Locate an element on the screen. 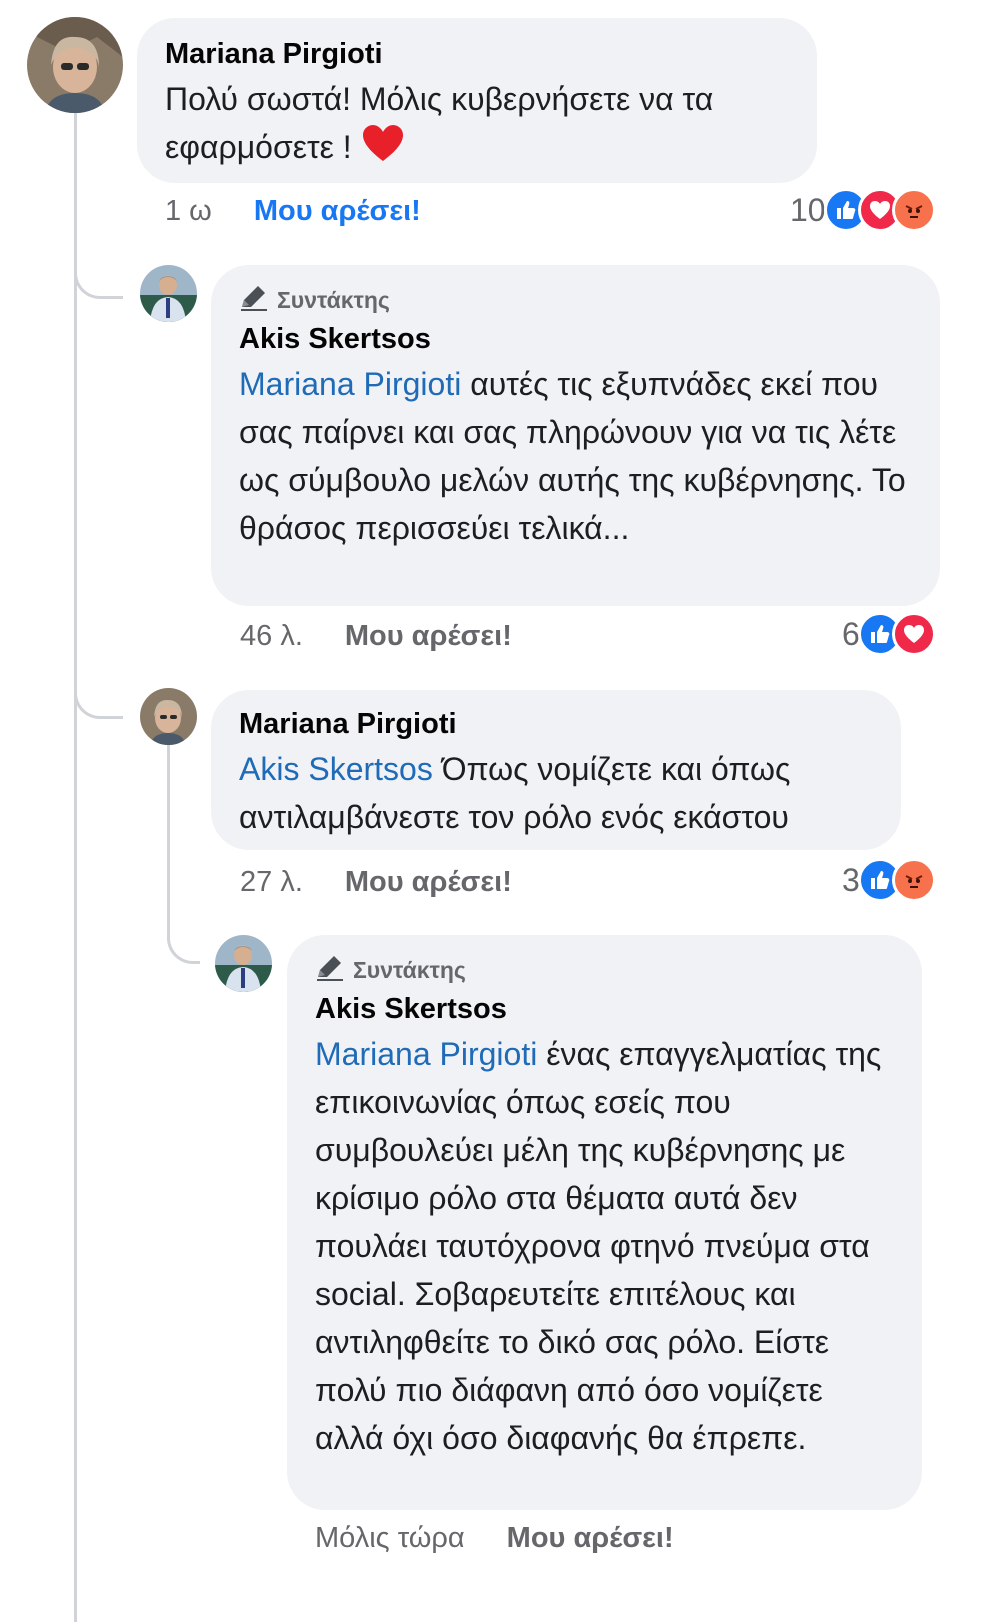 This screenshot has height=1622, width=1000. comment-actions: 27 λ. Μου αρέσει! is located at coordinates (376, 882).